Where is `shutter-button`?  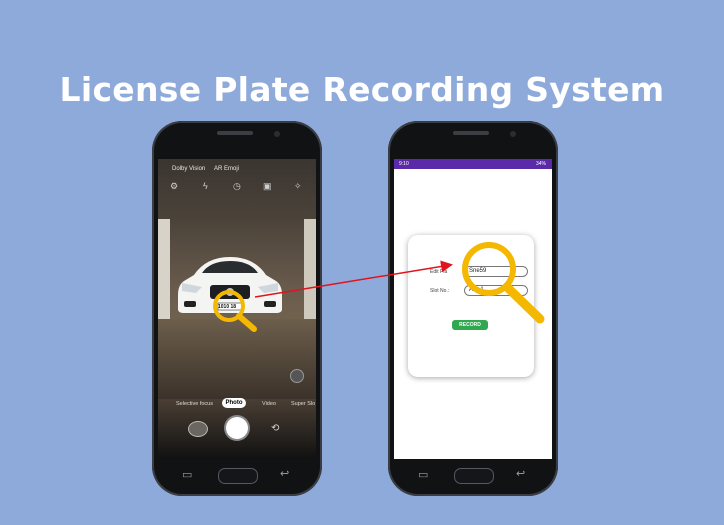
shutter-button is located at coordinates (237, 428).